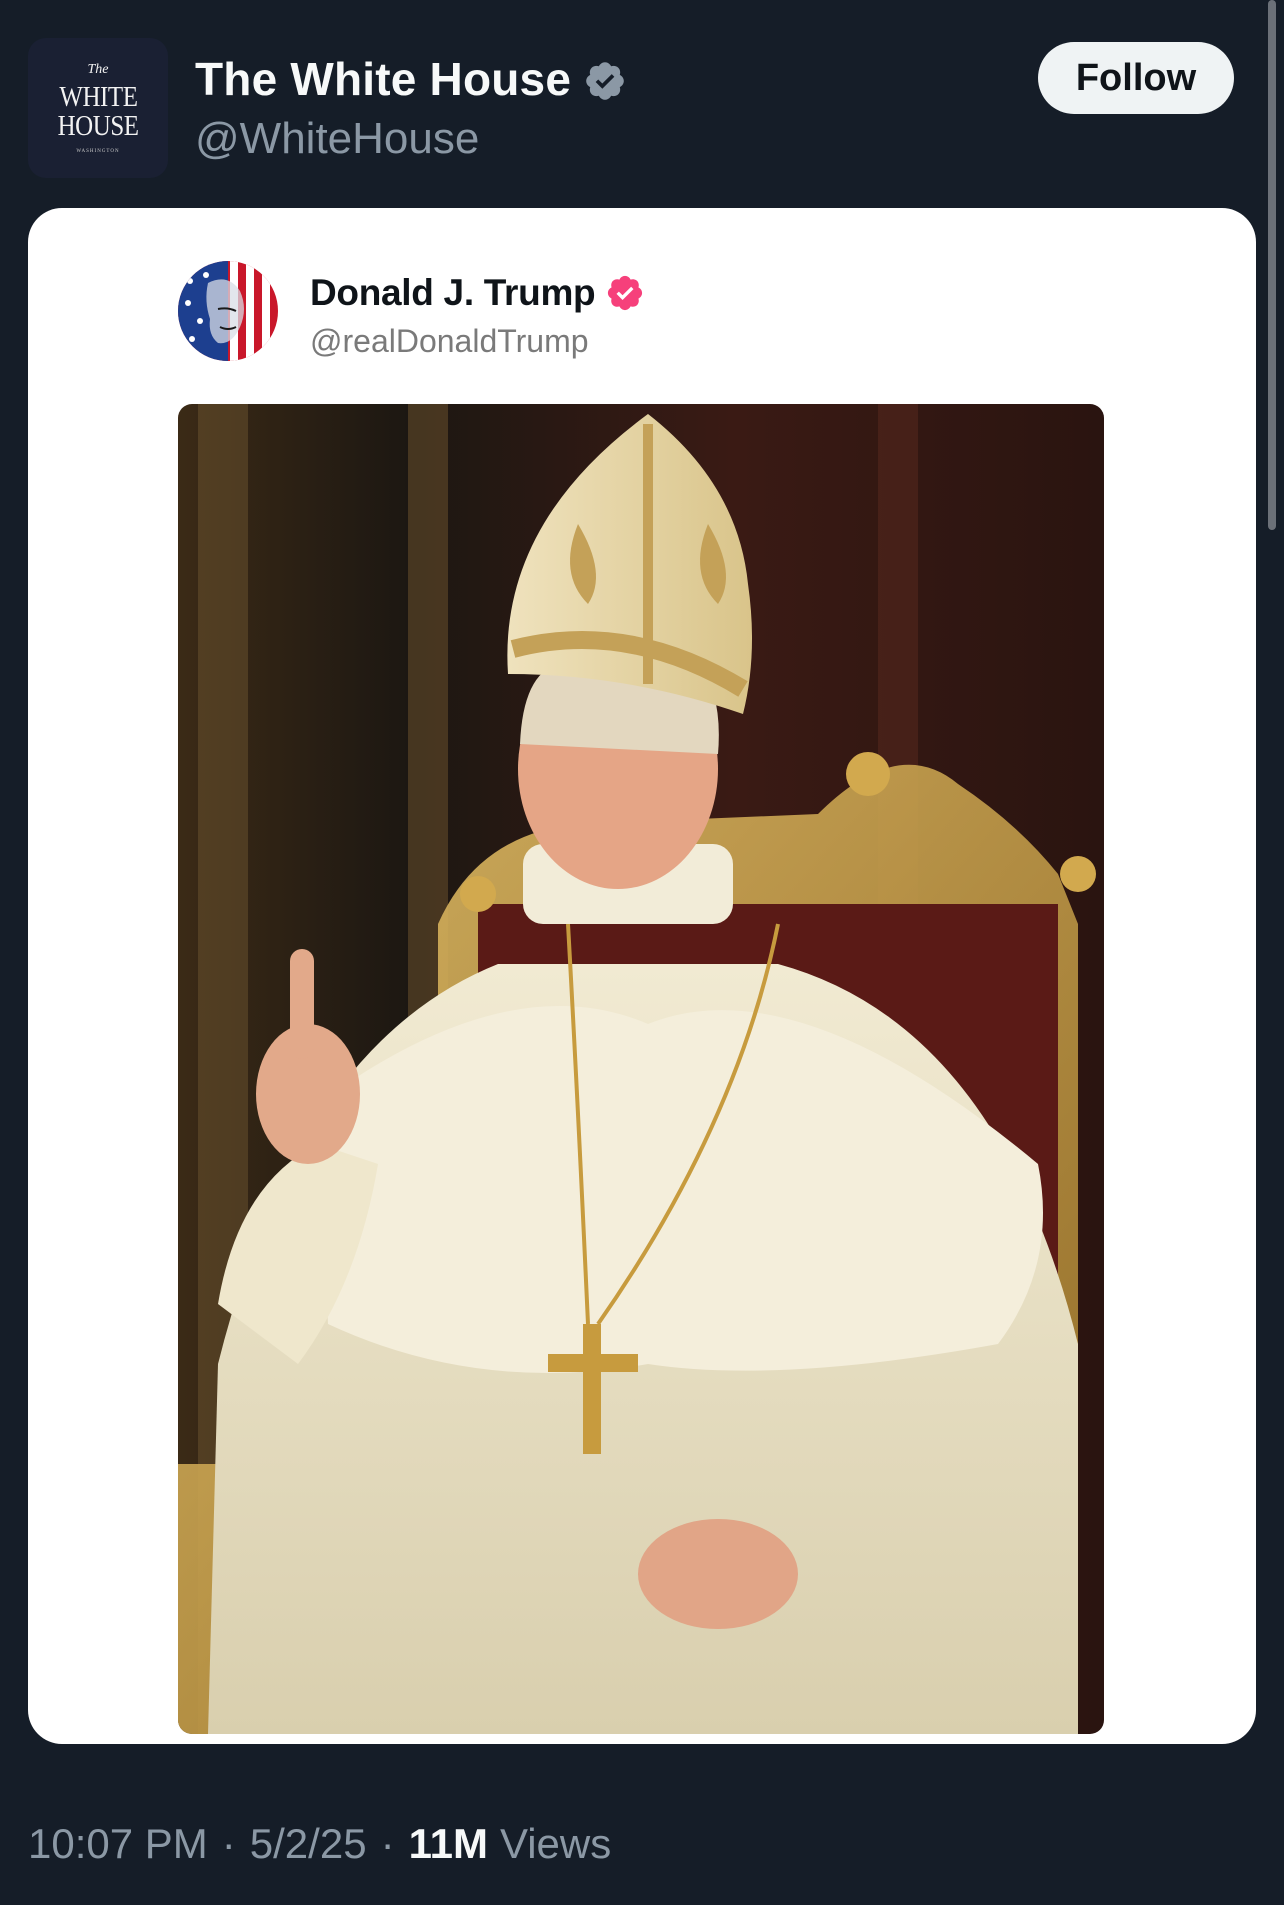  I want to click on follow-button: Follow, so click(1136, 78).